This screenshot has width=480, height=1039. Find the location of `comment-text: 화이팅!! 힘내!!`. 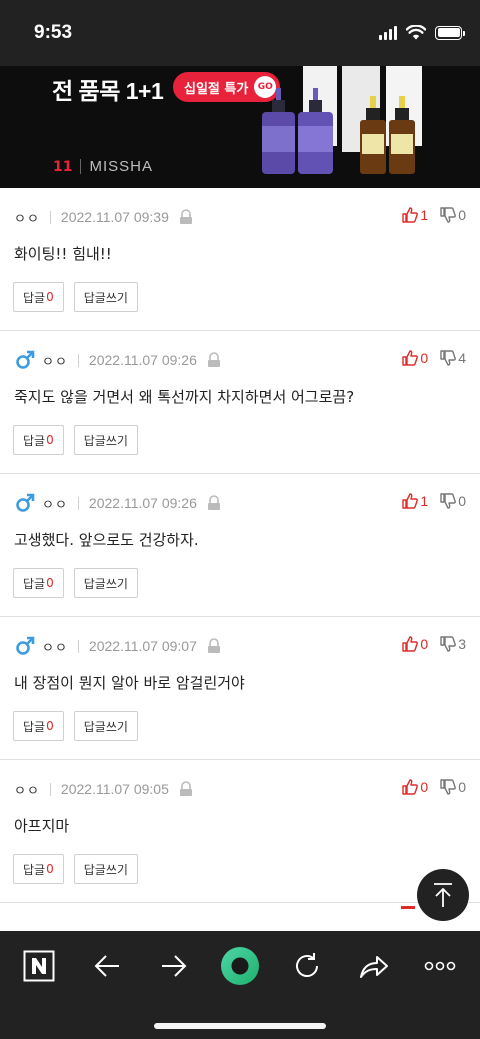

comment-text: 화이팅!! 힘내!! is located at coordinates (63, 254).